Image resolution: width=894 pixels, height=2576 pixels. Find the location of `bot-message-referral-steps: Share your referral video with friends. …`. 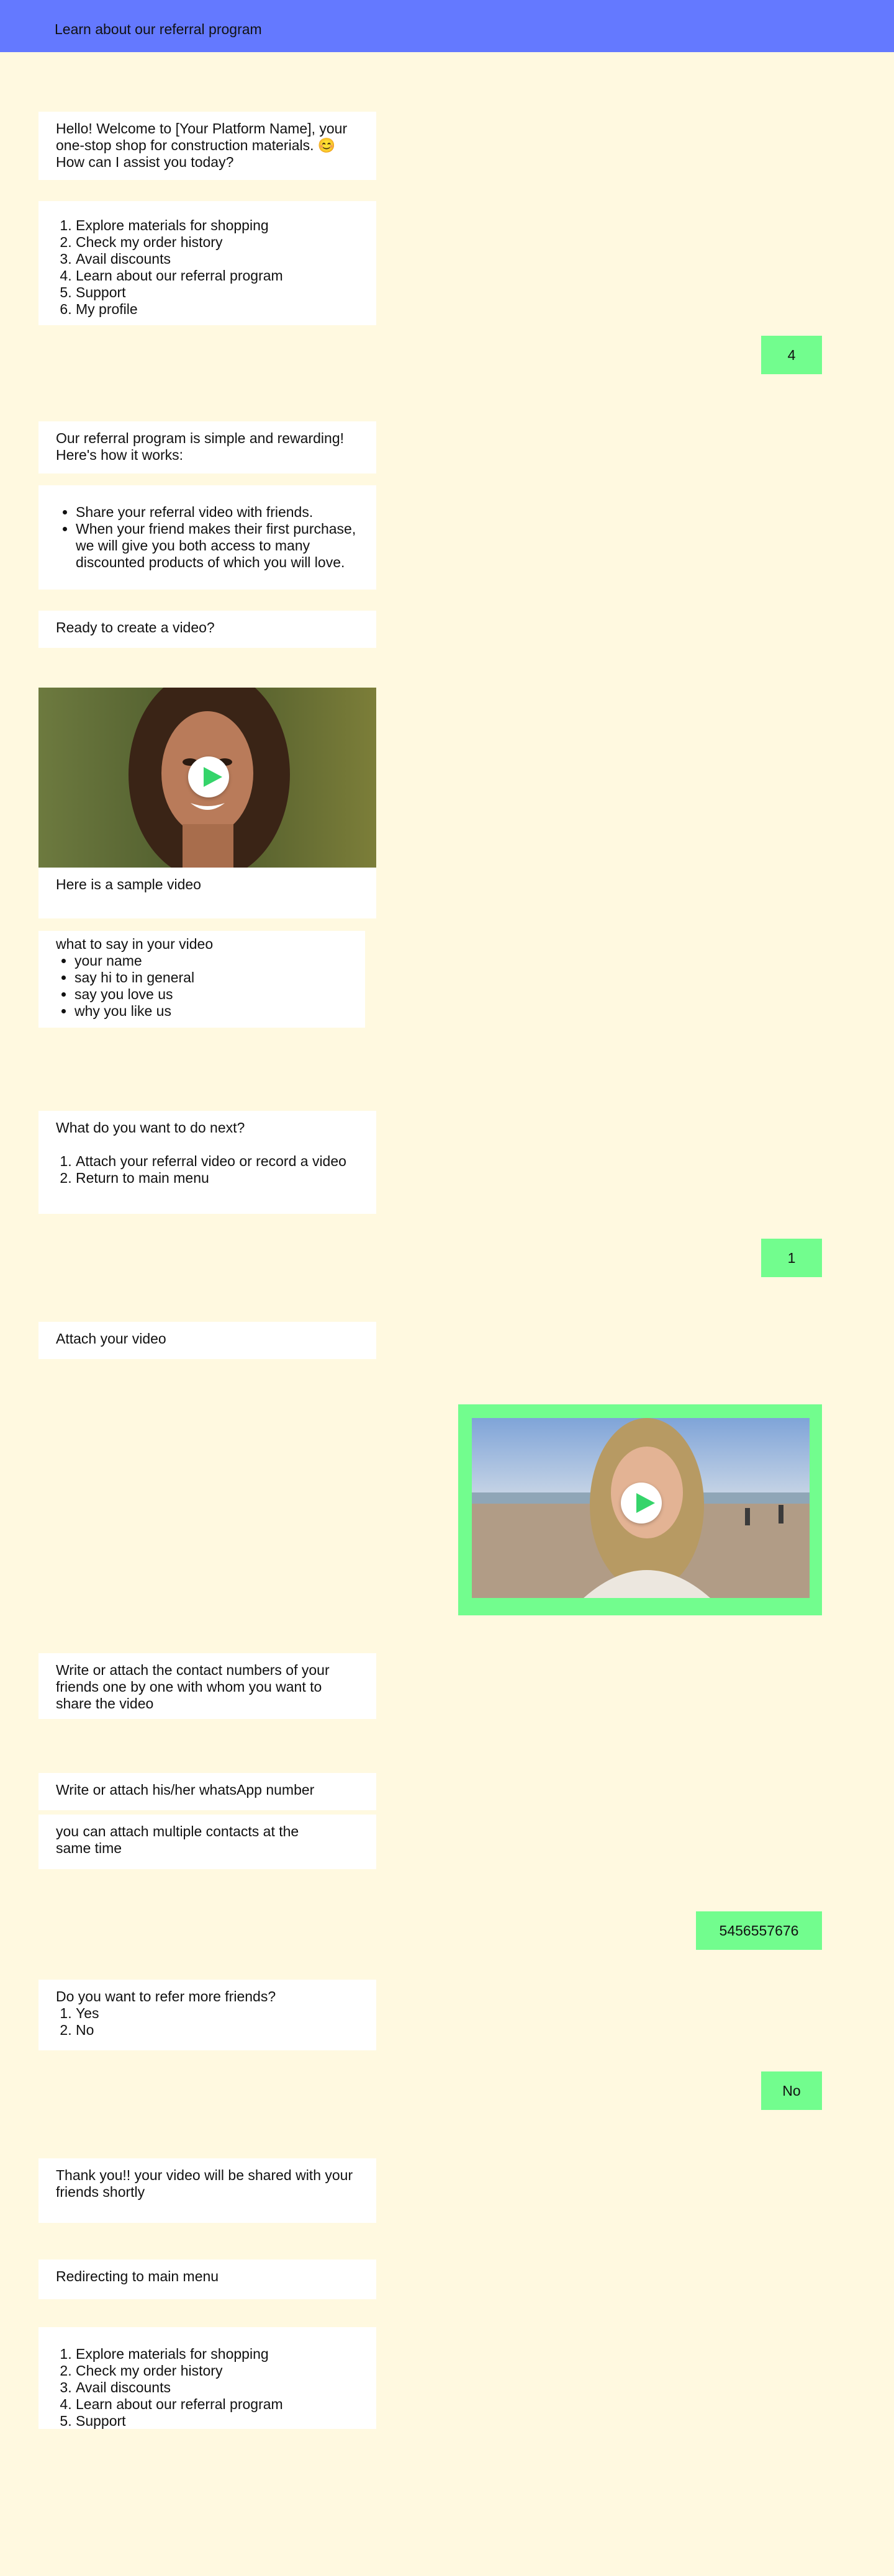

bot-message-referral-steps: Share your referral video with friends. … is located at coordinates (207, 537).